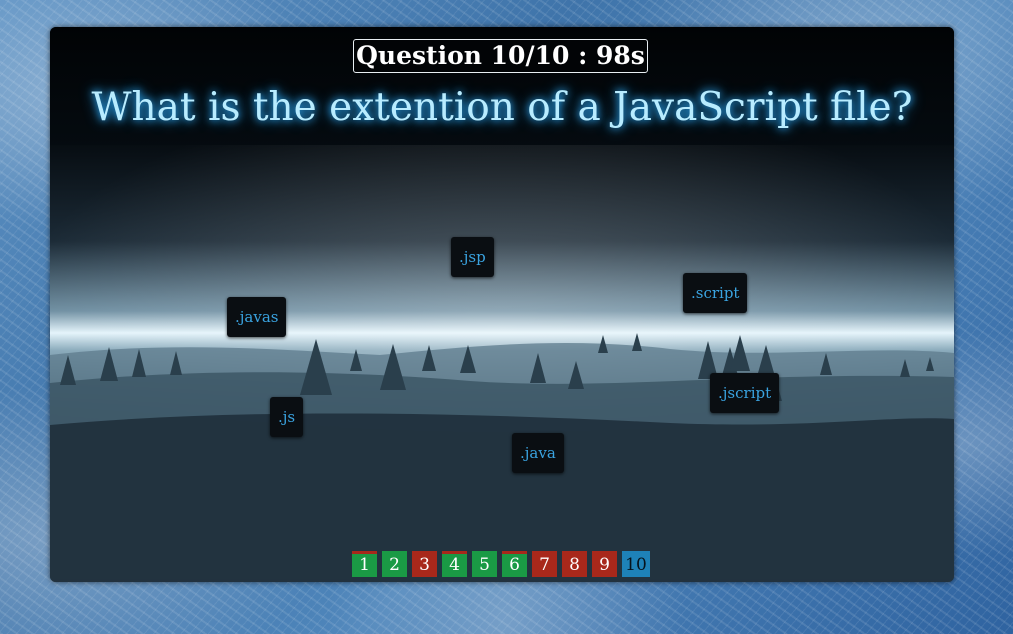 This screenshot has width=1013, height=634. What do you see at coordinates (500, 56) in the screenshot?
I see `question-timer: Question 10/10 : 98s` at bounding box center [500, 56].